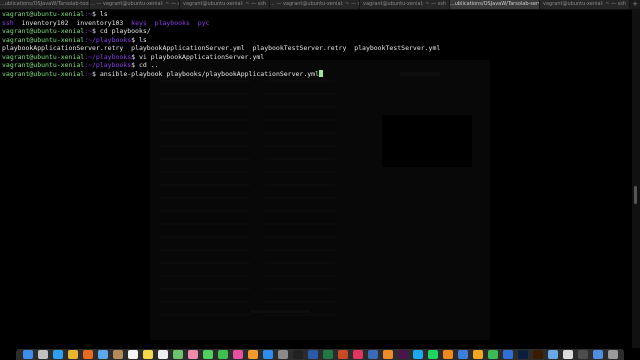  Describe the element at coordinates (387, 354) in the screenshot. I see `sublime-icon` at that location.